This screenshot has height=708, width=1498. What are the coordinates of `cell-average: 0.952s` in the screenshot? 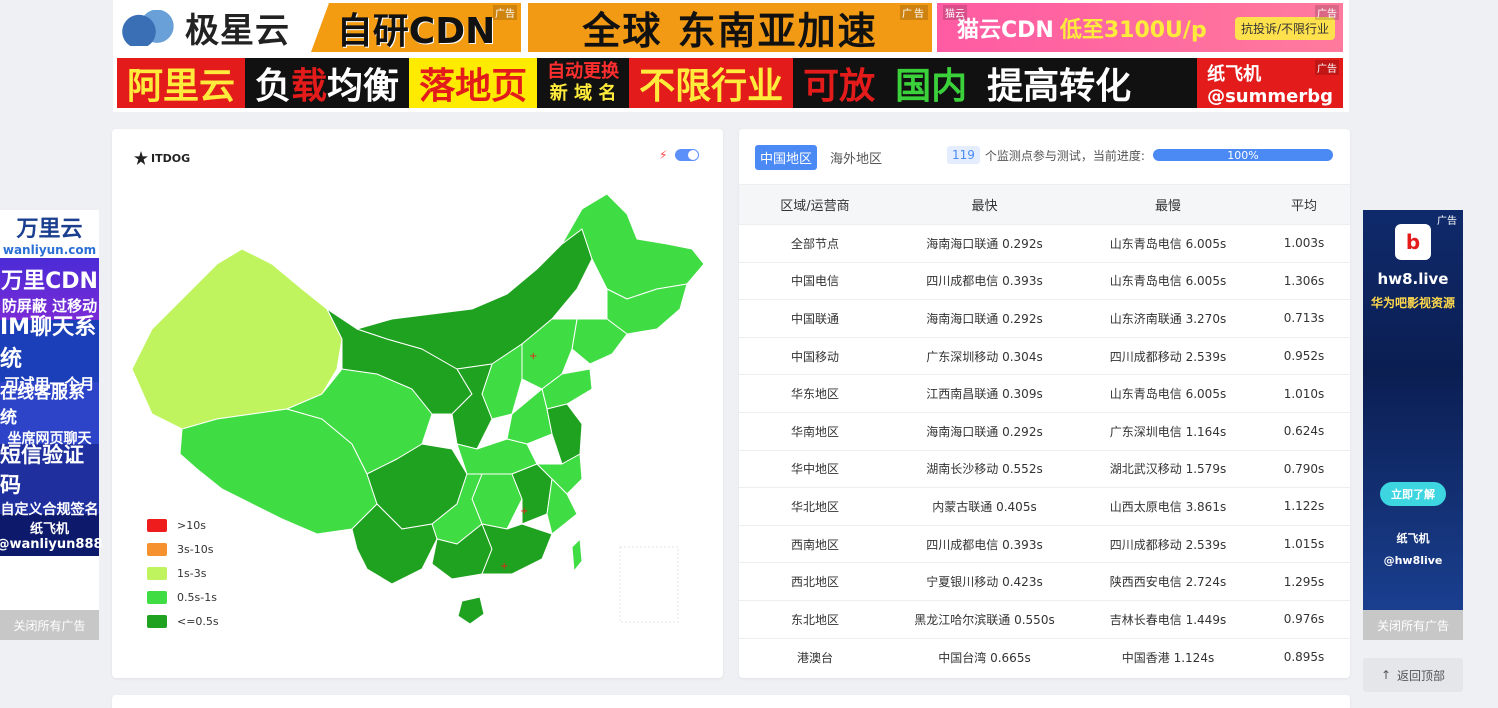 It's located at (1304, 355).